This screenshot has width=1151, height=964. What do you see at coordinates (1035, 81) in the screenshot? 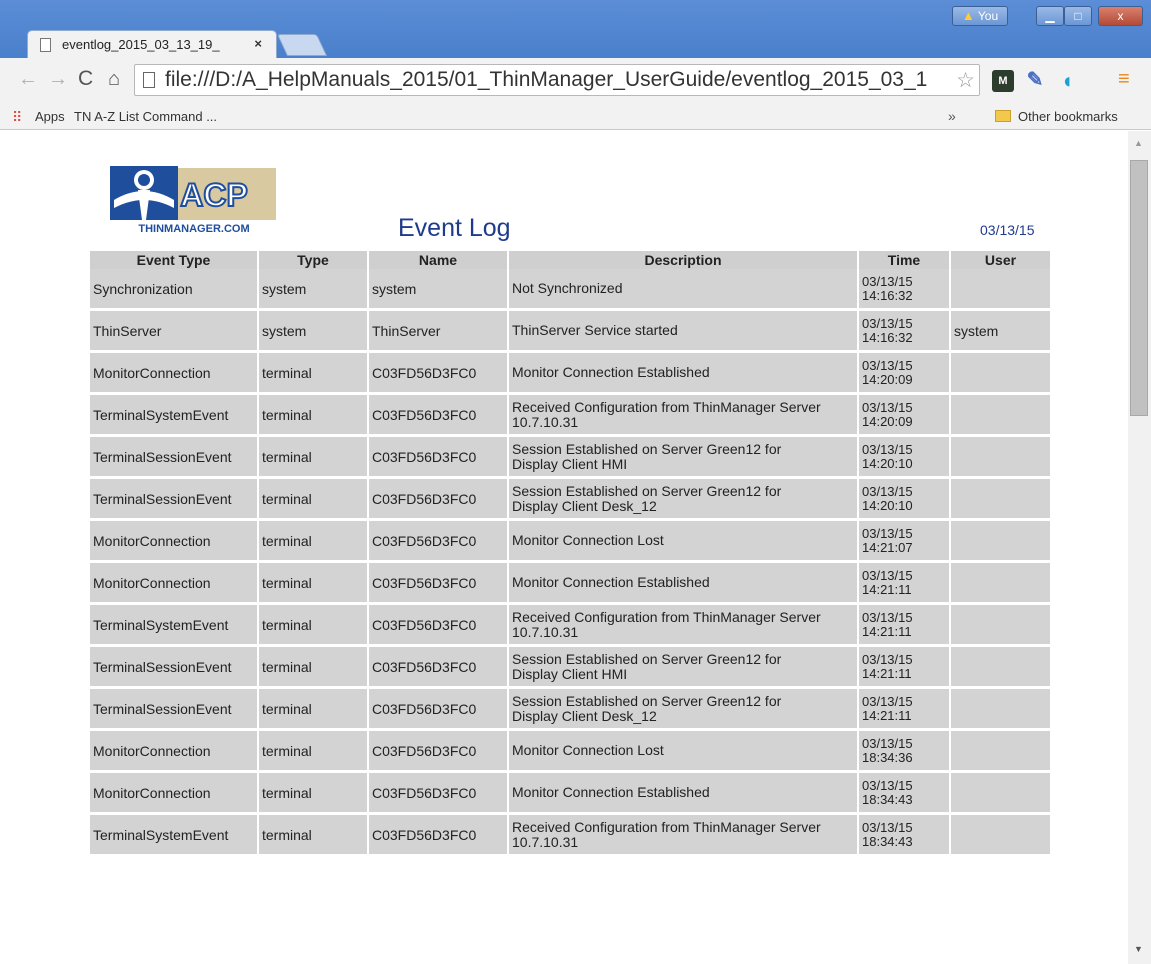
I see `extension-pen-icon: ✎` at bounding box center [1035, 81].